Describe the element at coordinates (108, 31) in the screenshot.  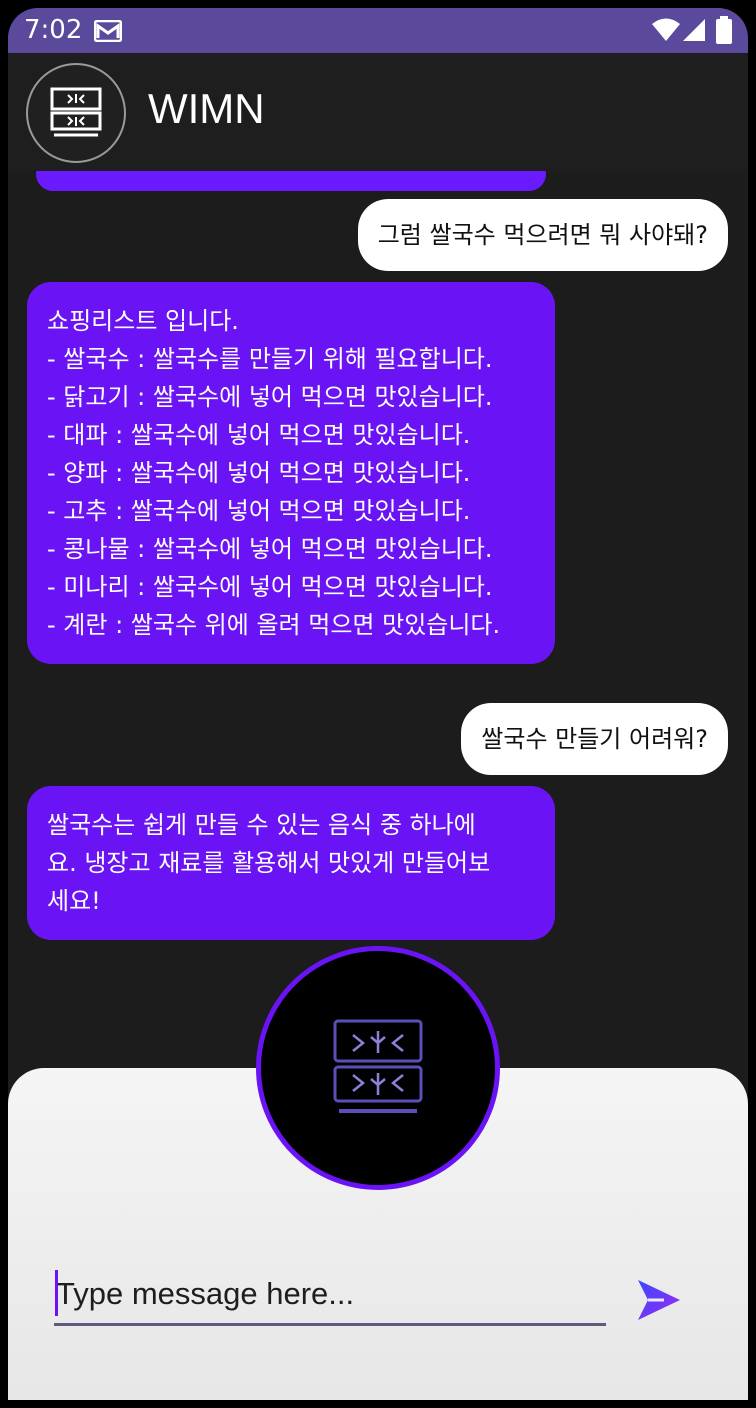
I see `gmail-icon` at that location.